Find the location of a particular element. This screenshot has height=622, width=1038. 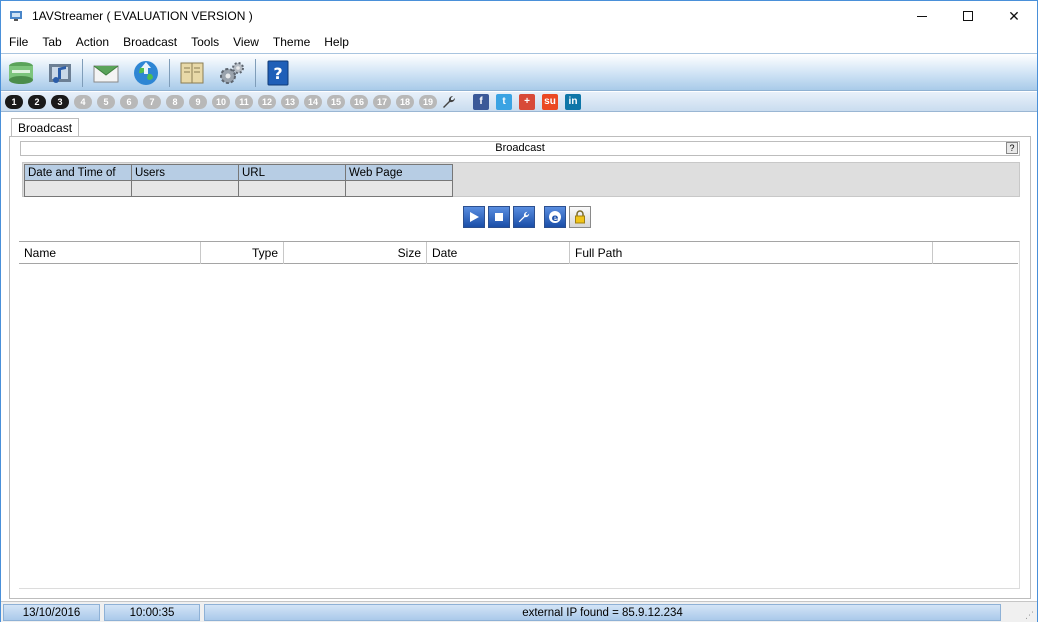

play-button is located at coordinates (474, 217).